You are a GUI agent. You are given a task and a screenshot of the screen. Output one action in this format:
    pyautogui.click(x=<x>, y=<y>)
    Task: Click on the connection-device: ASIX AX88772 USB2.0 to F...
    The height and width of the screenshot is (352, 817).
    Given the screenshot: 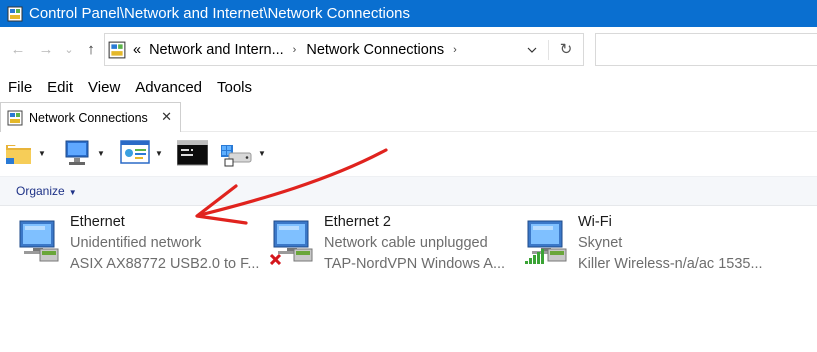 What is the action you would take?
    pyautogui.click(x=165, y=264)
    